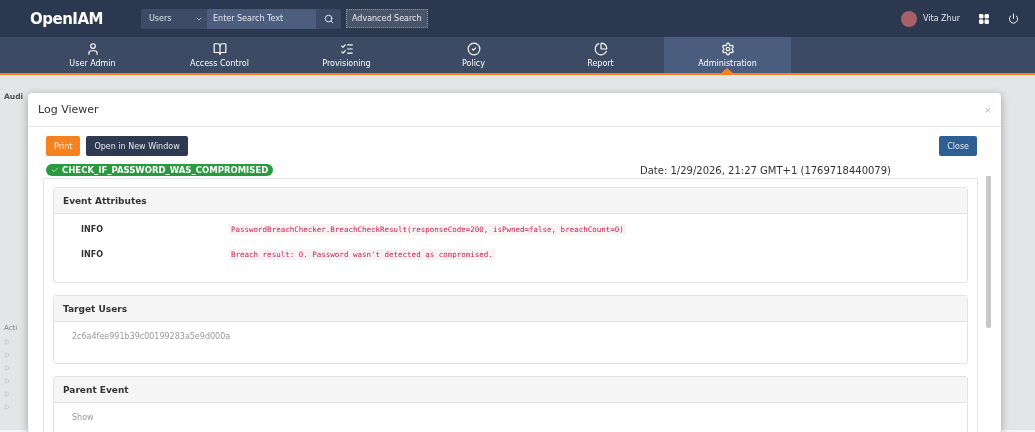 The image size is (1035, 432). Describe the element at coordinates (473, 49) in the screenshot. I see `check-circle-icon` at that location.